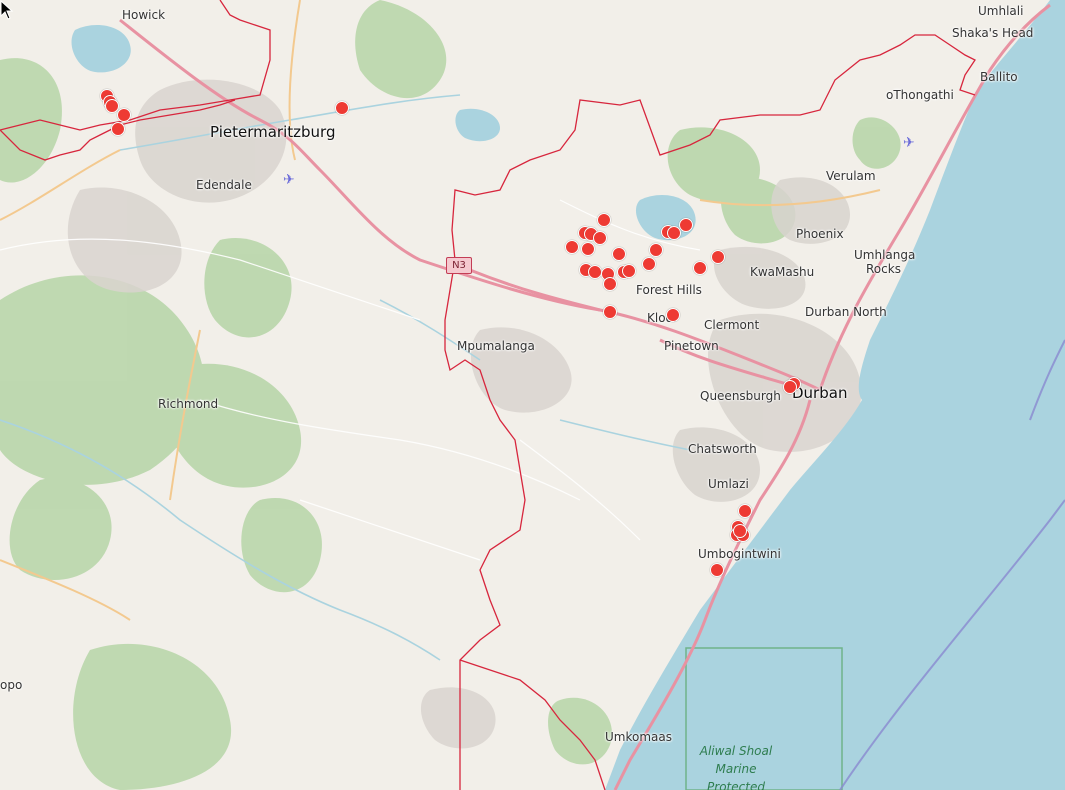  What do you see at coordinates (782, 272) in the screenshot?
I see `place-label-kwamashu: KwaMashu` at bounding box center [782, 272].